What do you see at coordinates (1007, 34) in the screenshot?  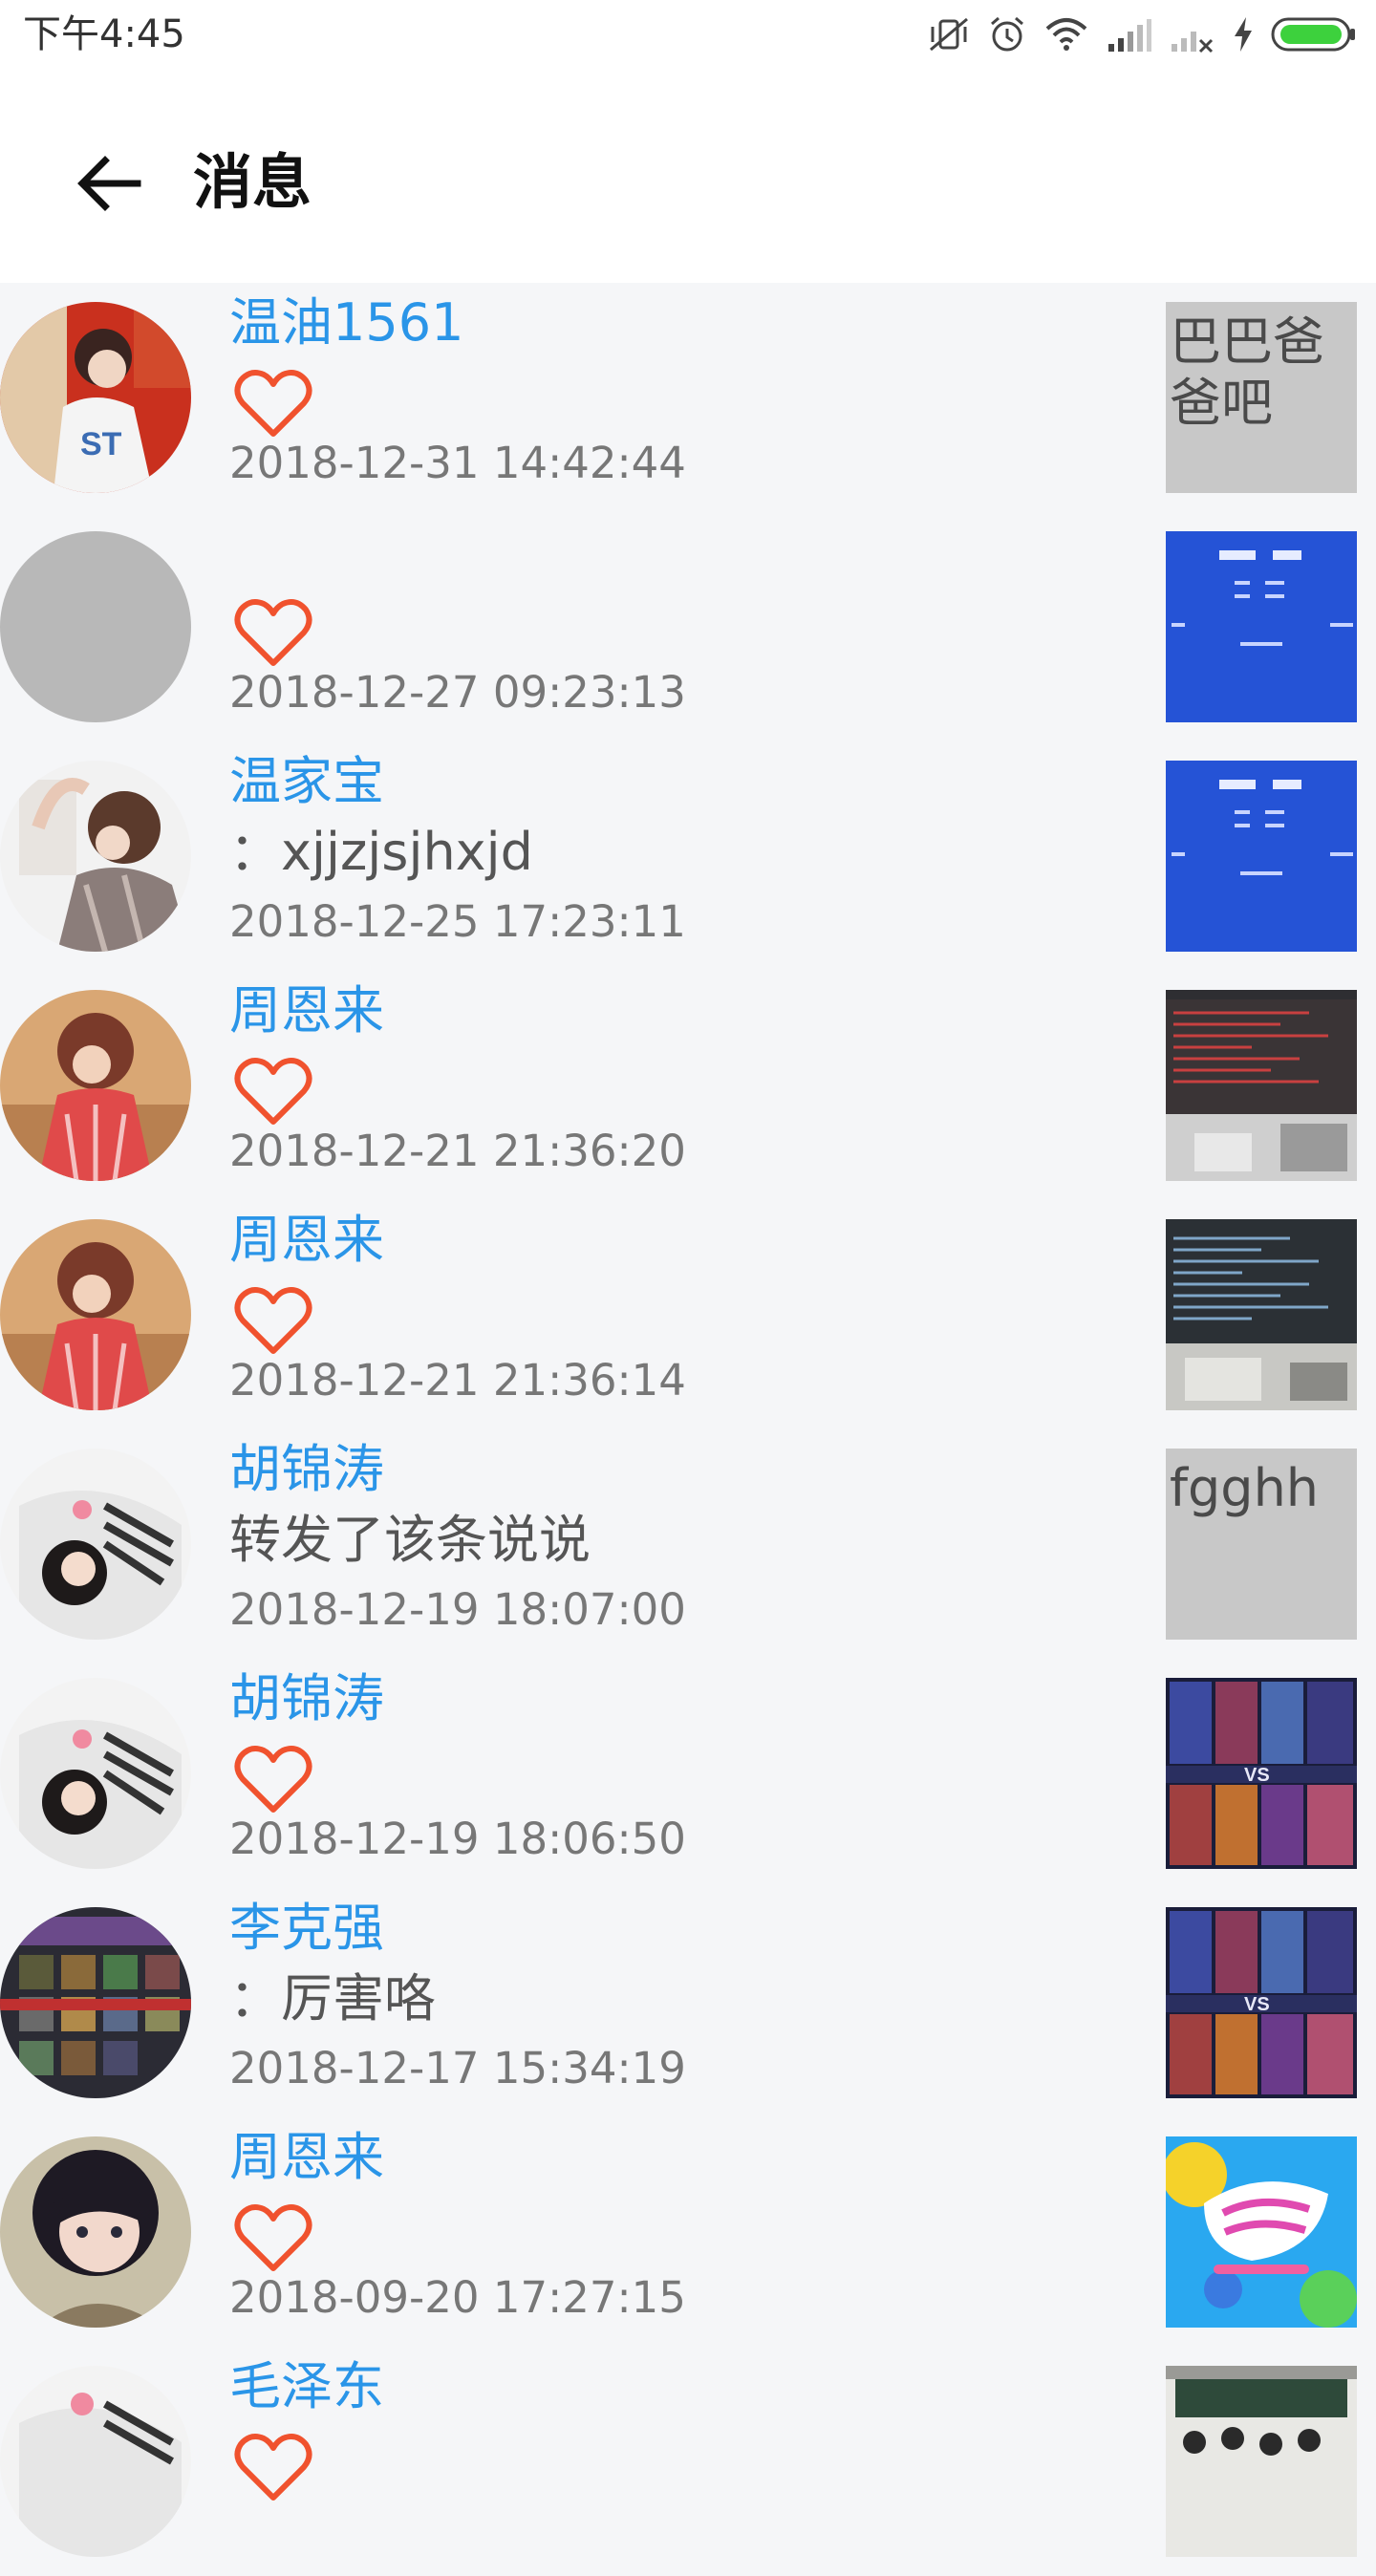 I see `alarm-icon` at bounding box center [1007, 34].